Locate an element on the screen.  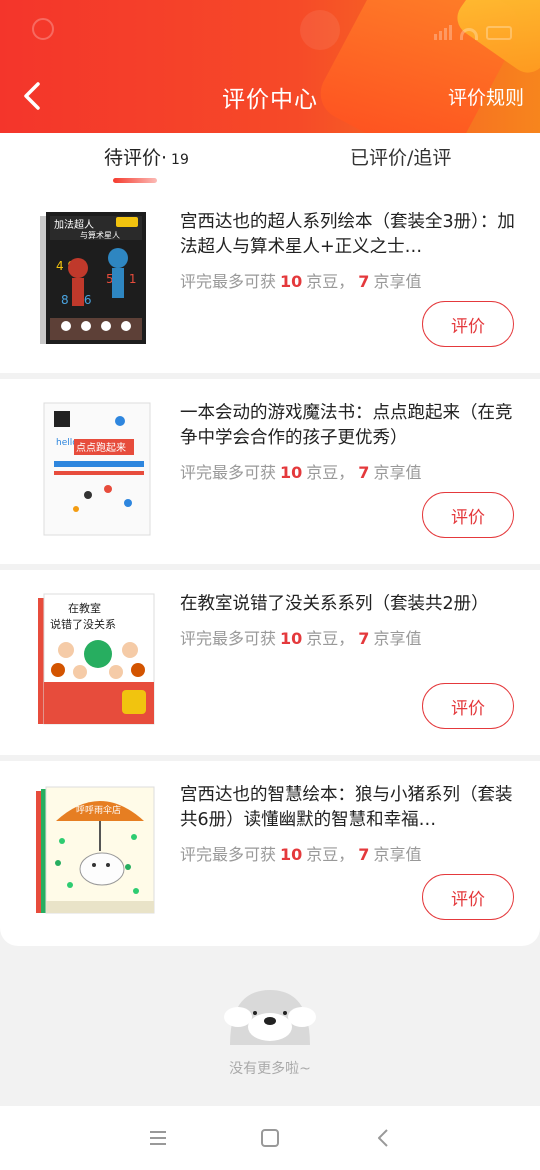
book-cover-image: 加法超人 与算术星人 4 9 7 5 2 1 8 3 6 is located at coordinates (93, 278).